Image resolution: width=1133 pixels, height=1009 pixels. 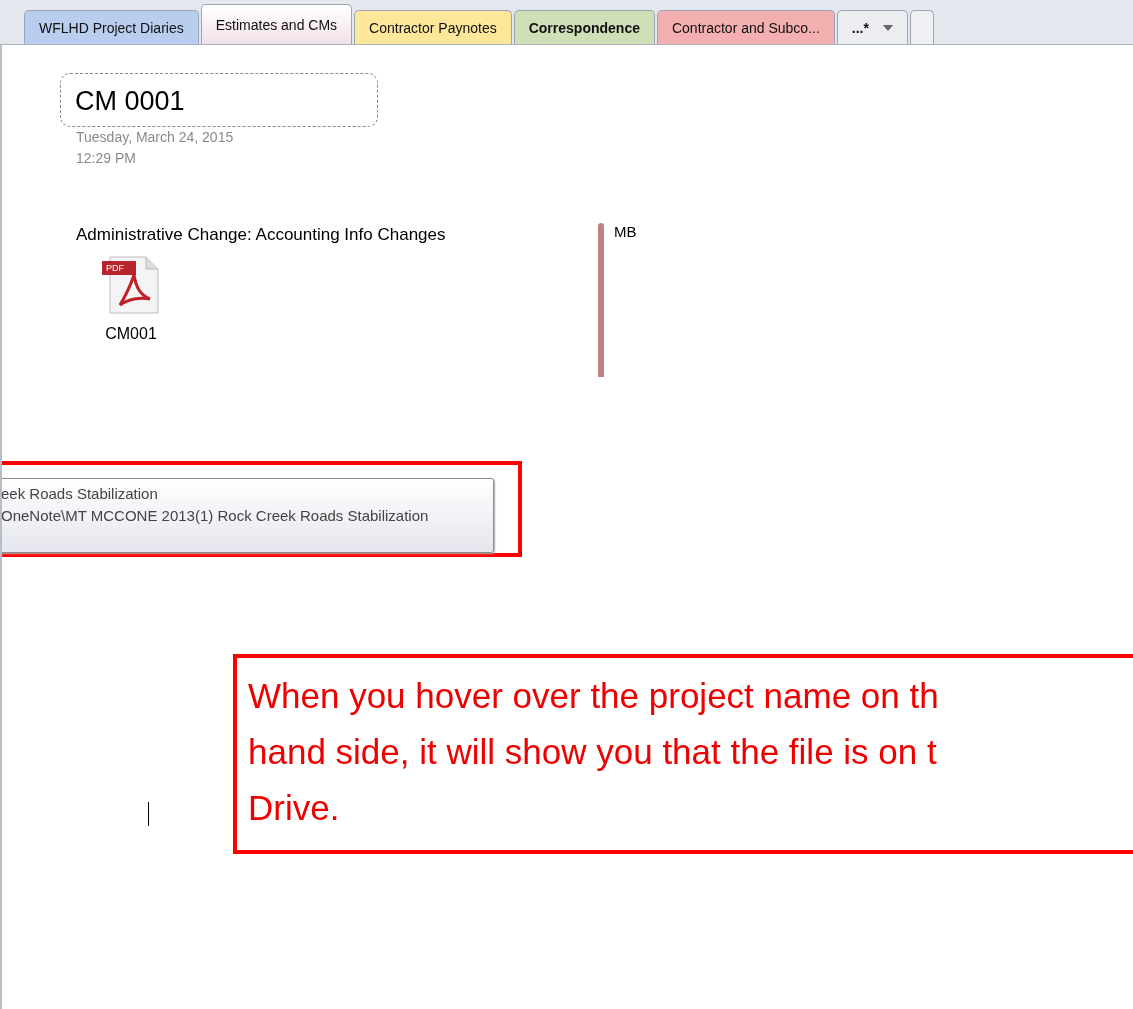 I want to click on tooltip-text: eek Roads Stabilization, so click(x=80, y=494).